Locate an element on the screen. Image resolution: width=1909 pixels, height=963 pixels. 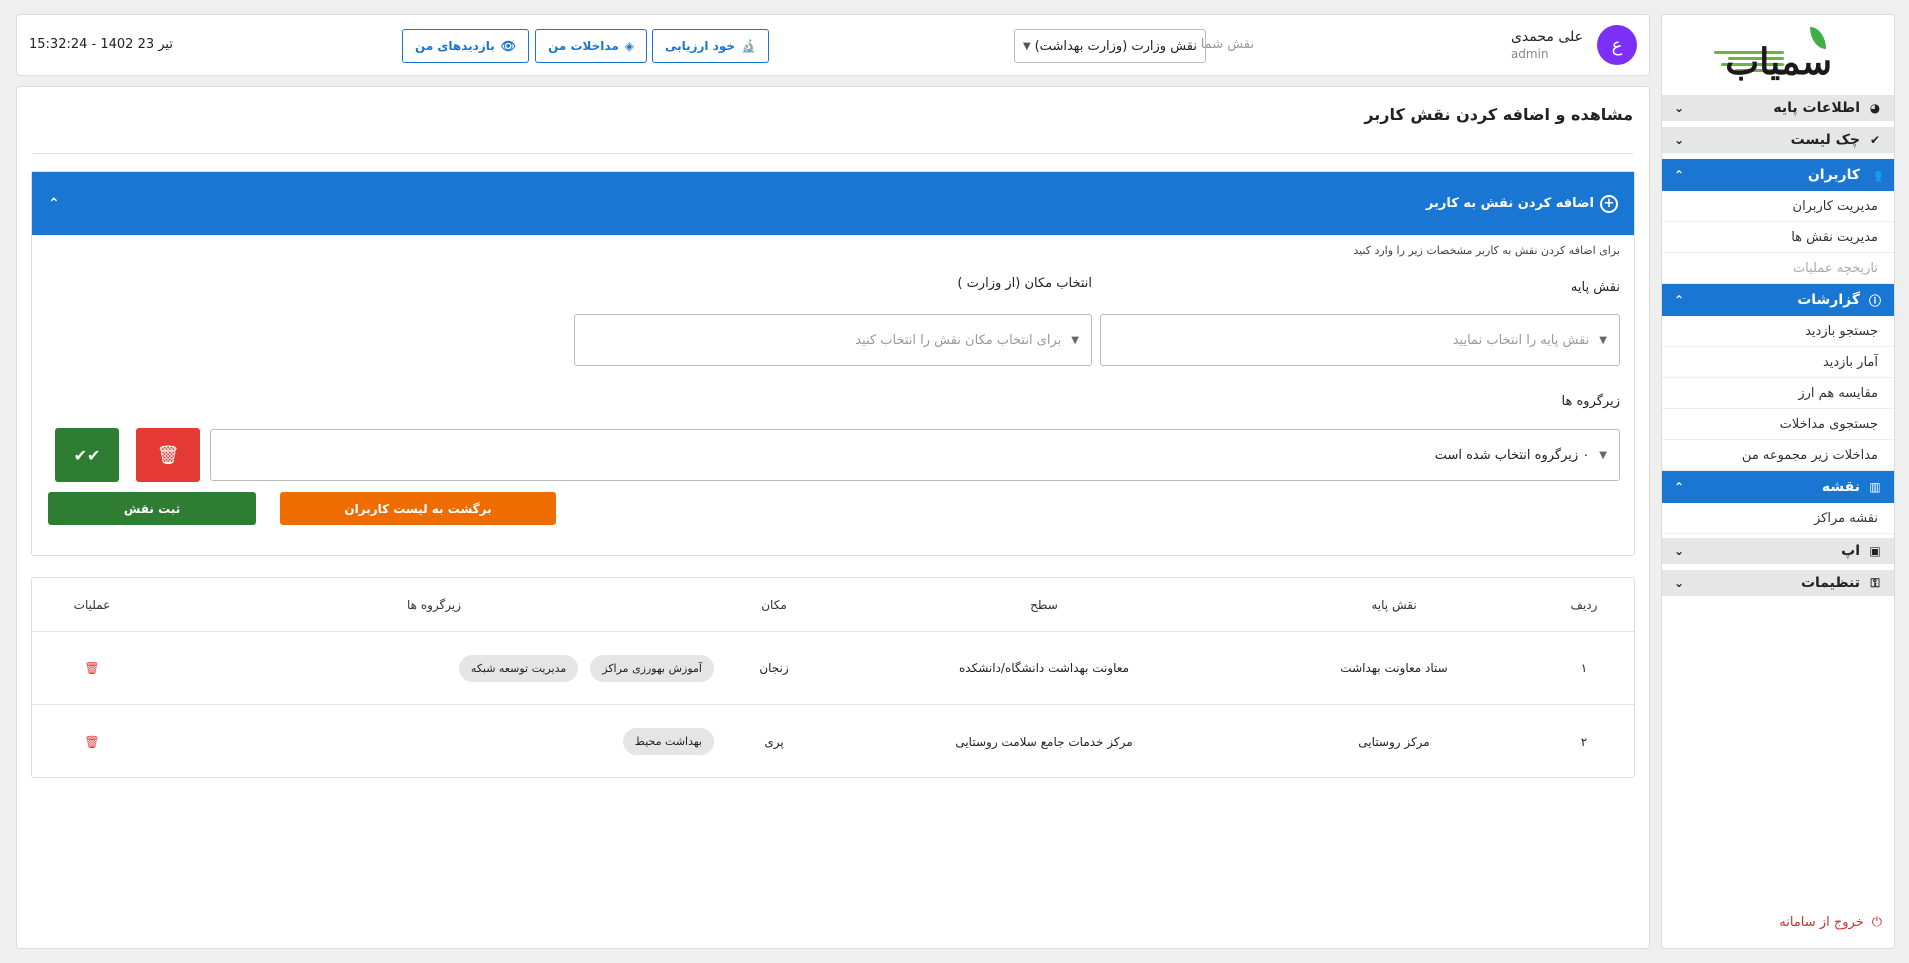
location-placeholder: برای انتخاب مکان نقش را انتخاب کنید is located at coordinates (958, 340).